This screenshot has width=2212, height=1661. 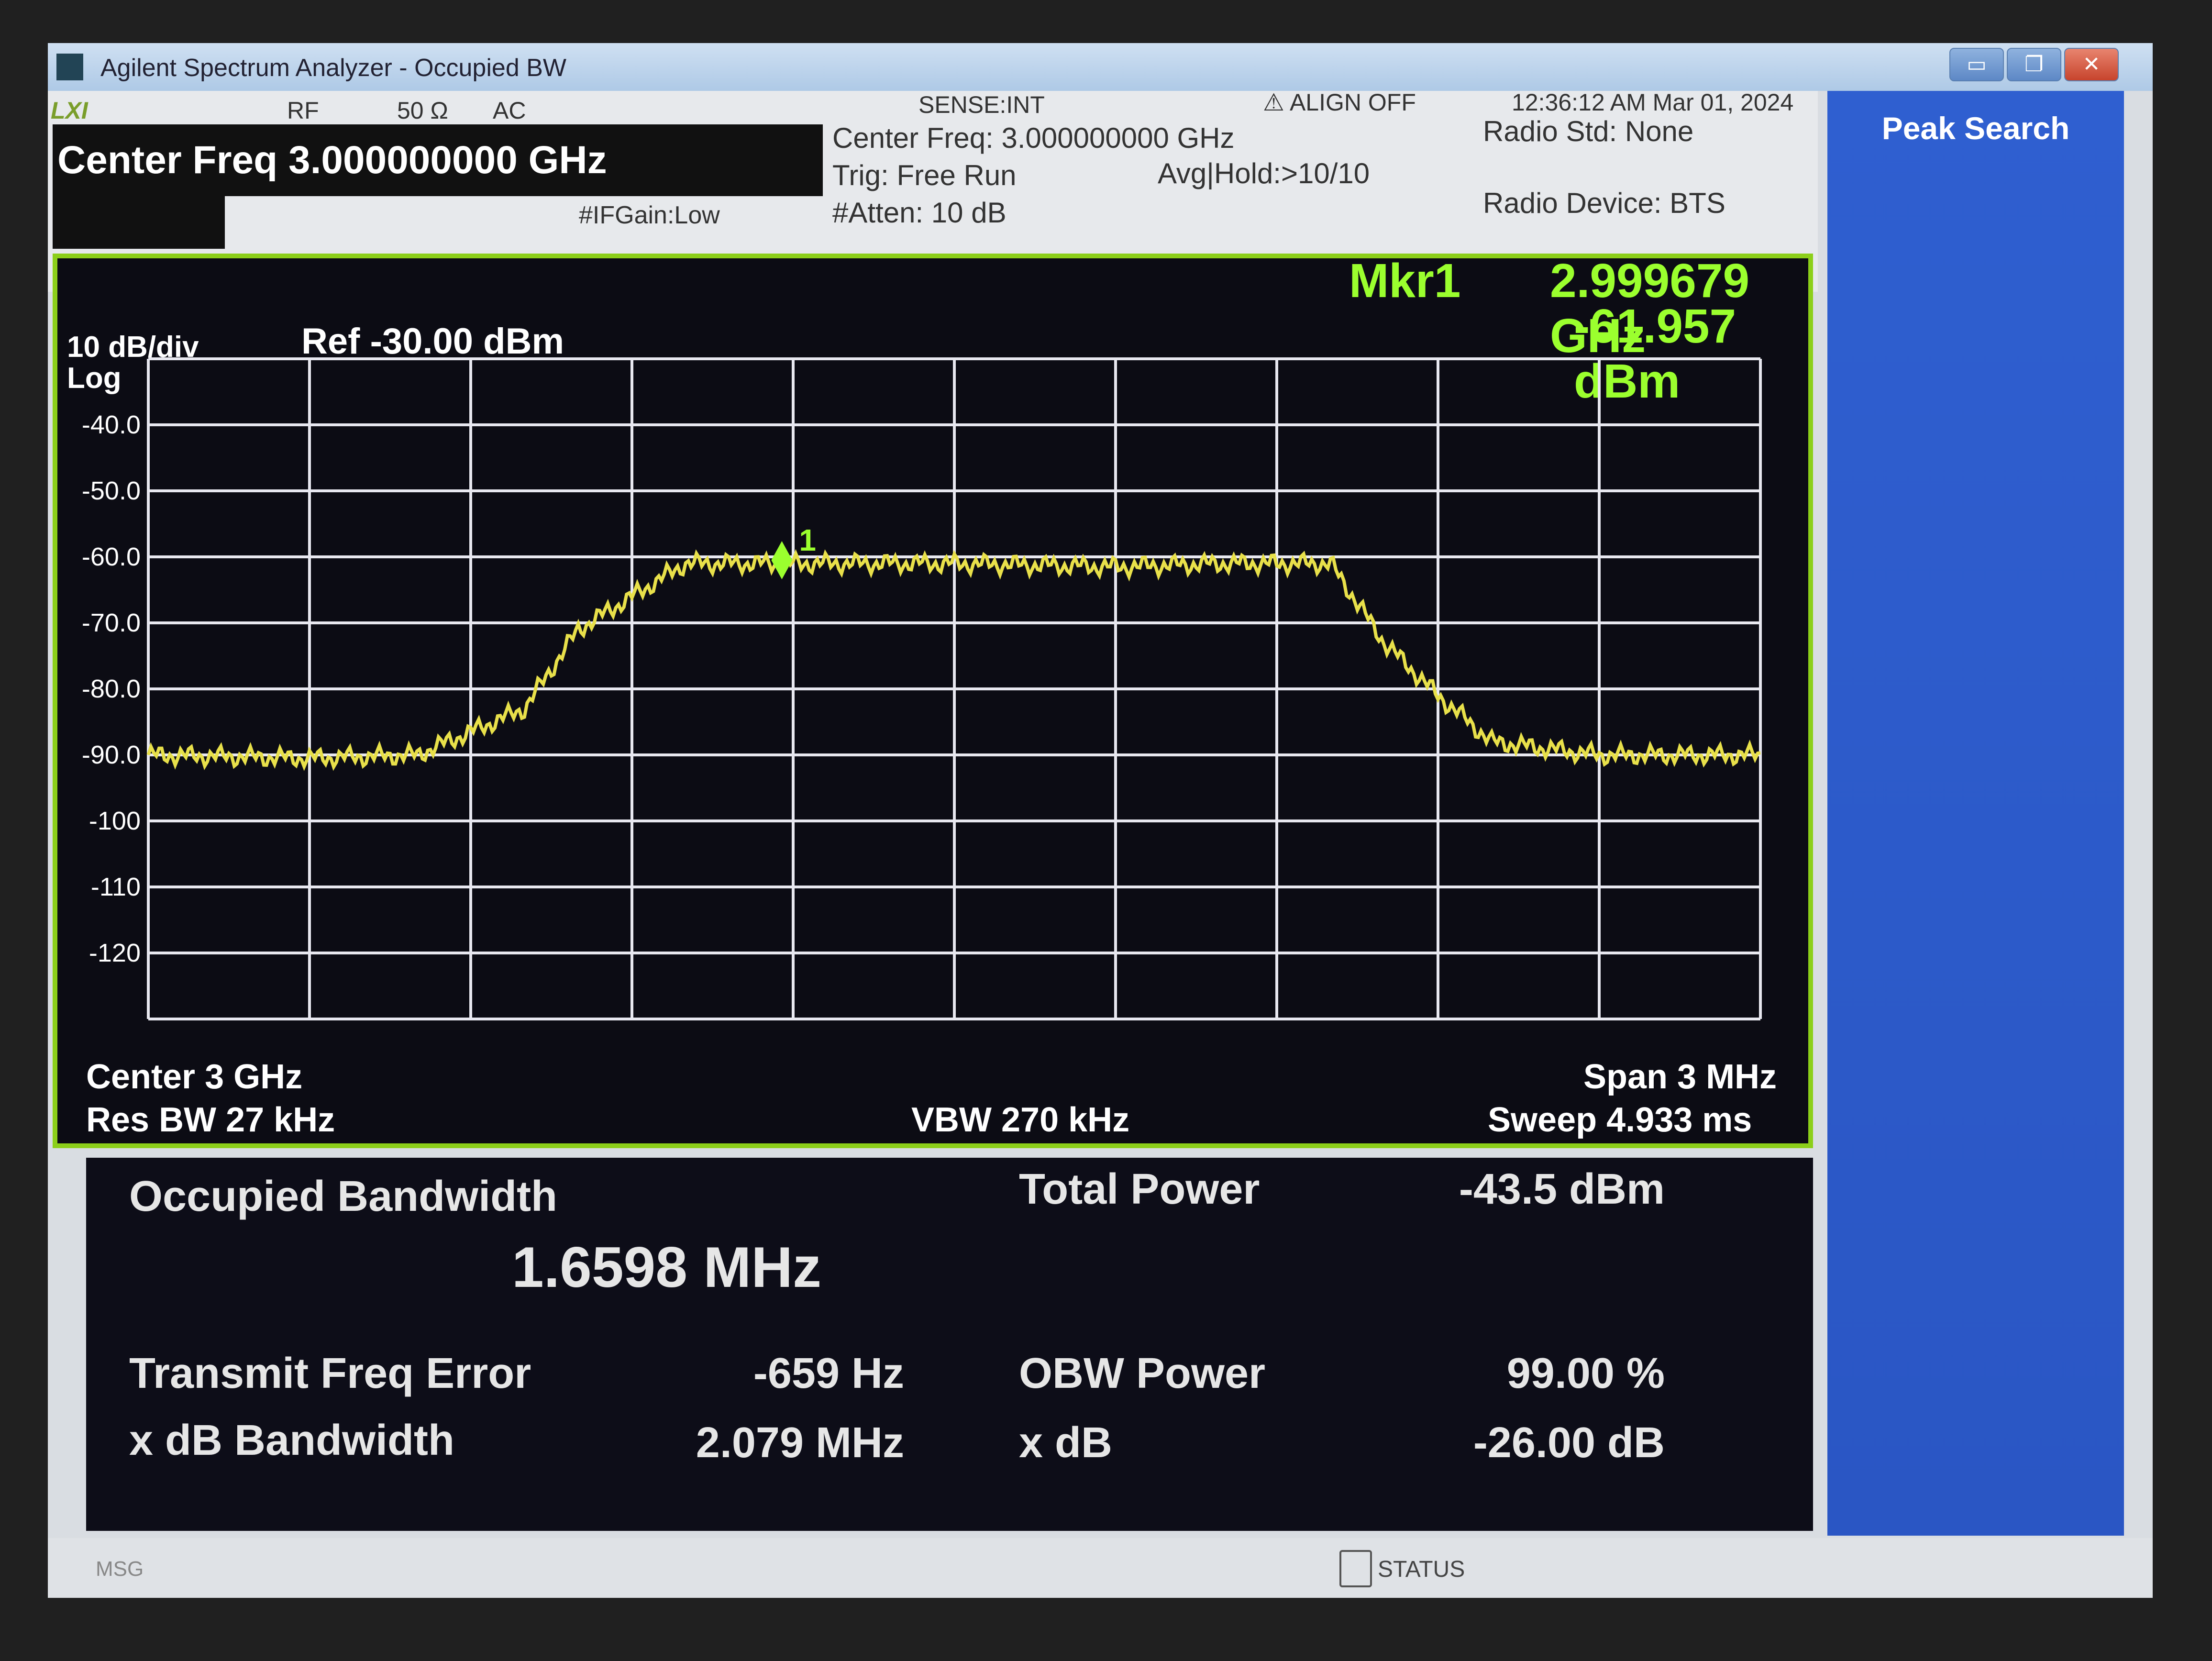 I want to click on entry-area, so click(x=139, y=223).